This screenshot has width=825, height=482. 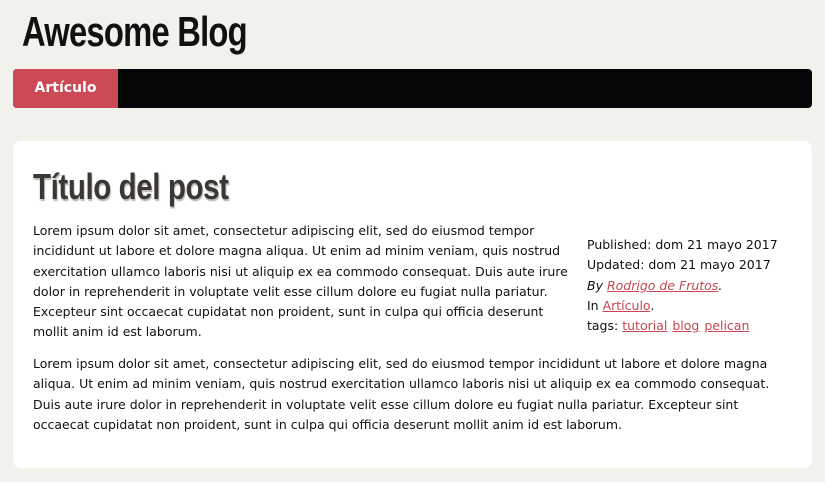 I want to click on category-link: Artículo, so click(x=627, y=305).